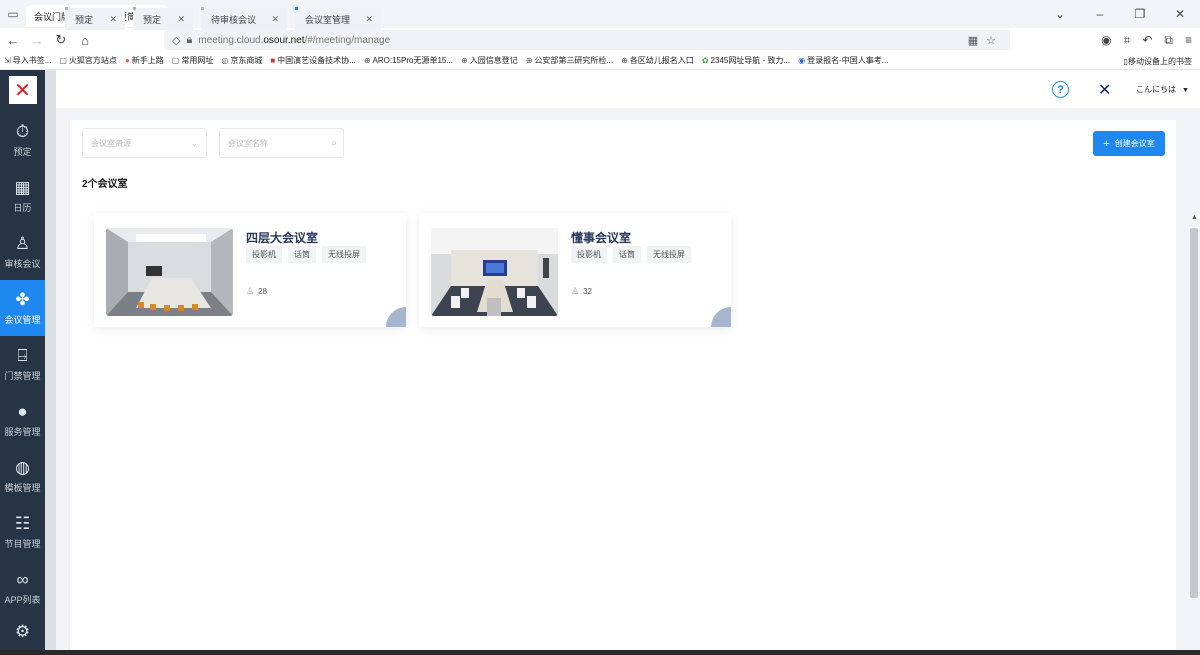 The width and height of the screenshot is (1200, 655). Describe the element at coordinates (1168, 40) in the screenshot. I see `extension-icon: ⧉` at that location.